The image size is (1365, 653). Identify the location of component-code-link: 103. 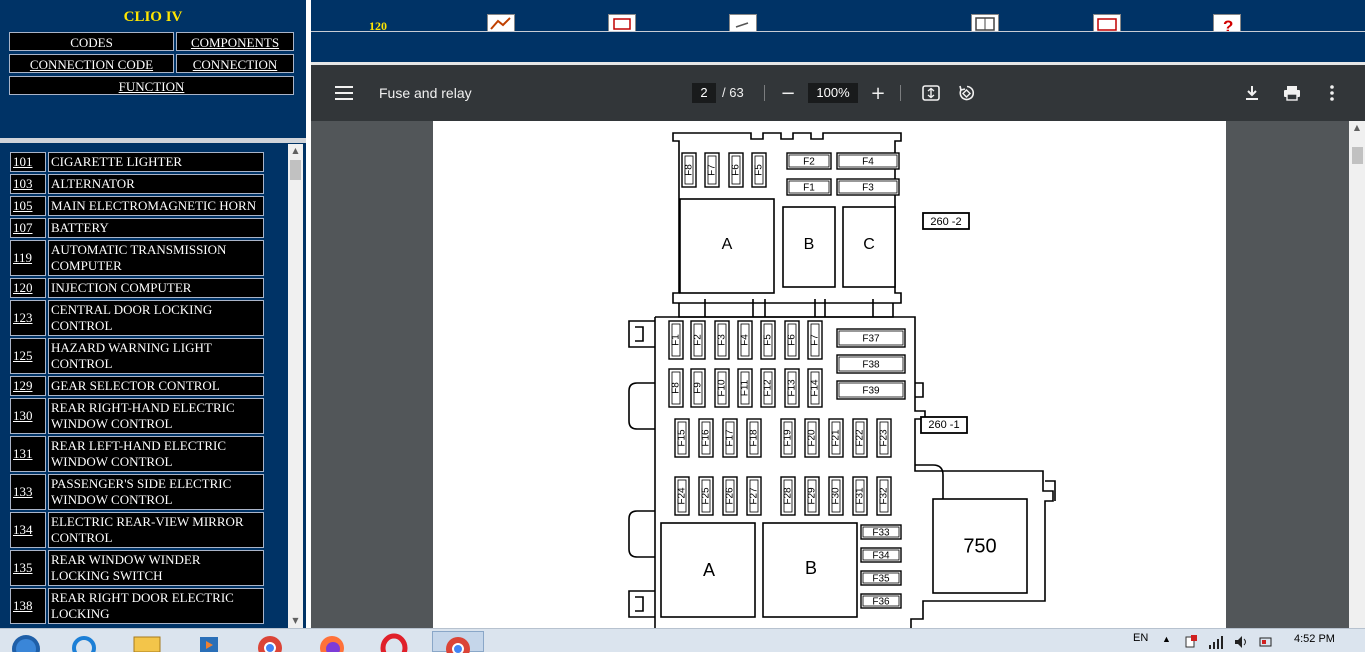
(28, 184).